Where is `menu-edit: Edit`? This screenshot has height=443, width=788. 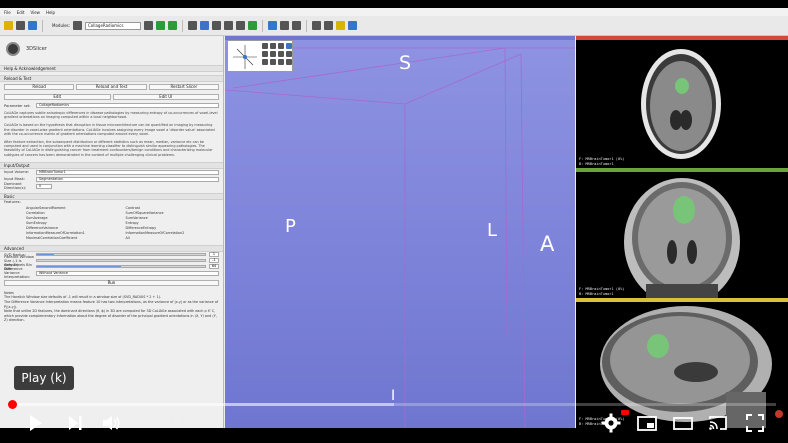 menu-edit: Edit is located at coordinates (21, 12).